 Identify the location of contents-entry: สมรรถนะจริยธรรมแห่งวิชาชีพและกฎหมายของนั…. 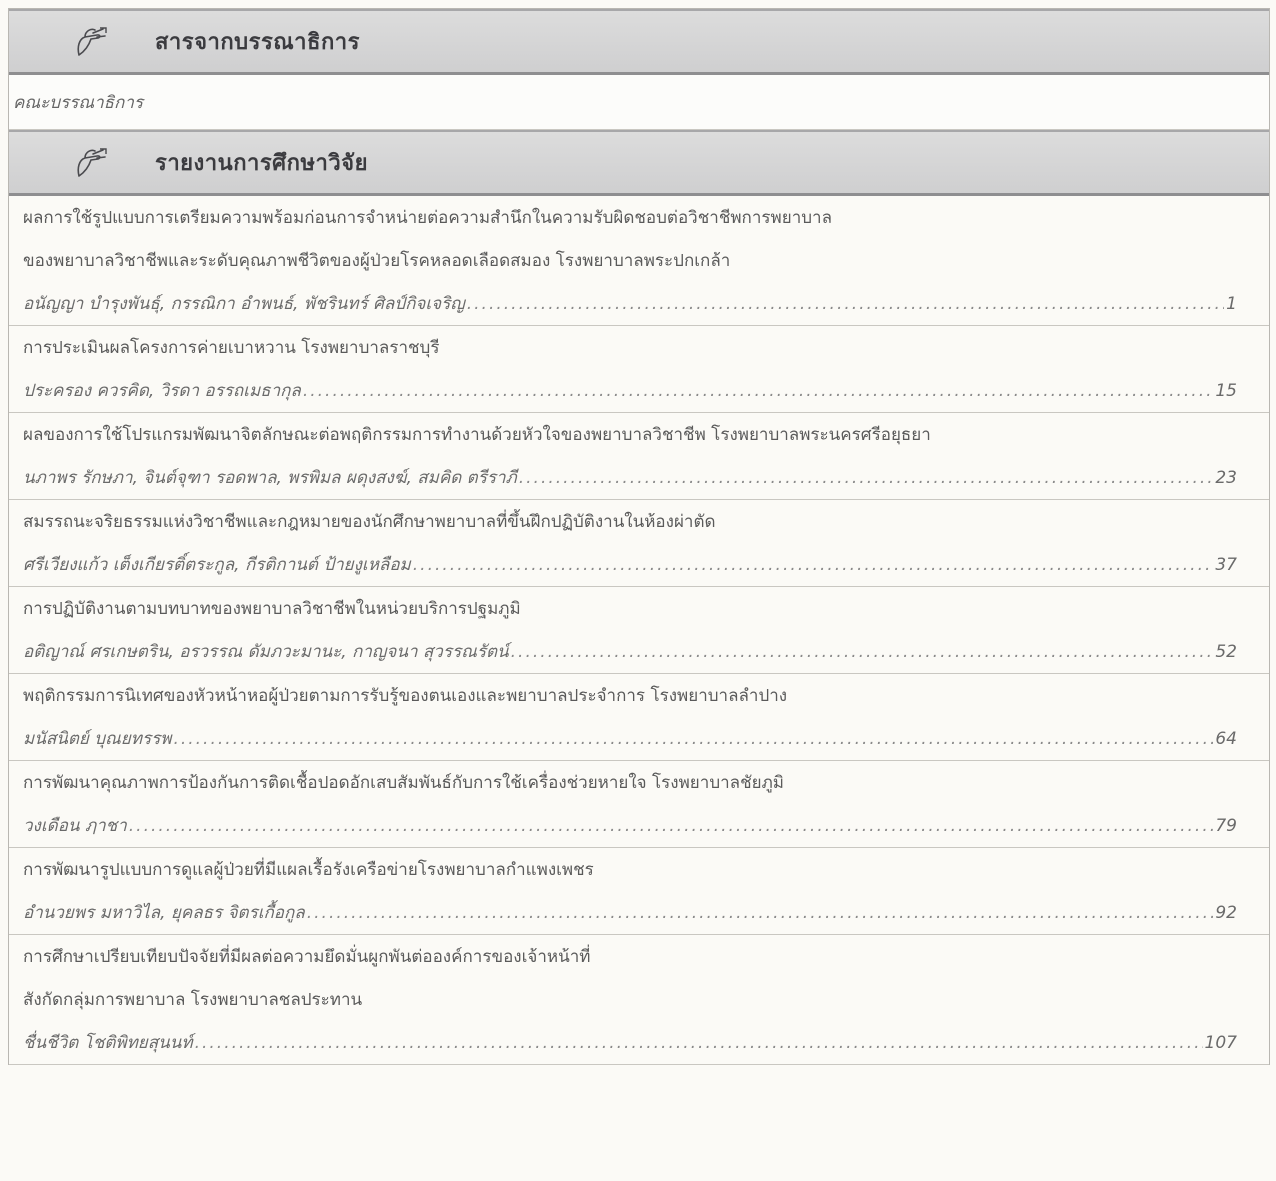
(639, 543).